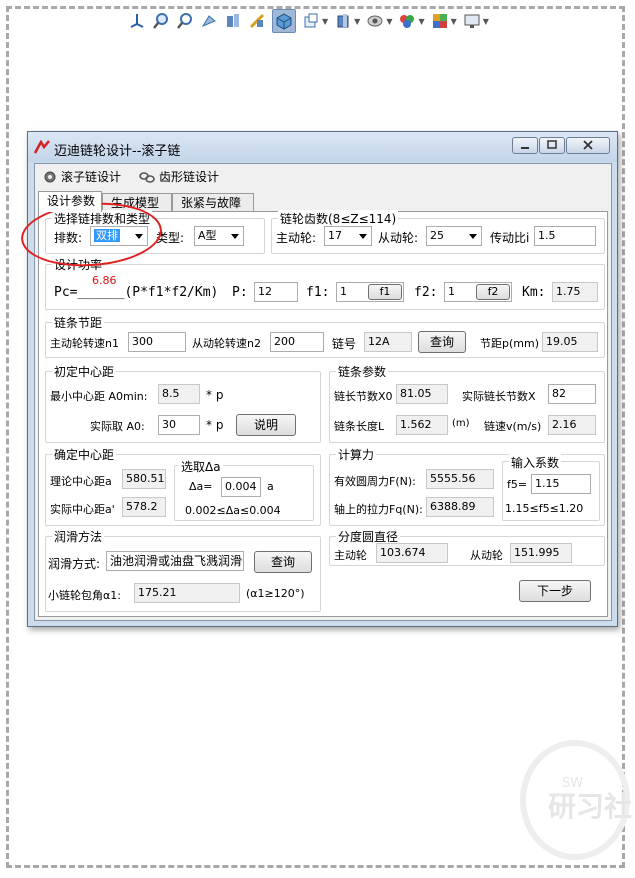  What do you see at coordinates (460, 479) in the screenshot?
I see `effective-force-field: 5555.56` at bounding box center [460, 479].